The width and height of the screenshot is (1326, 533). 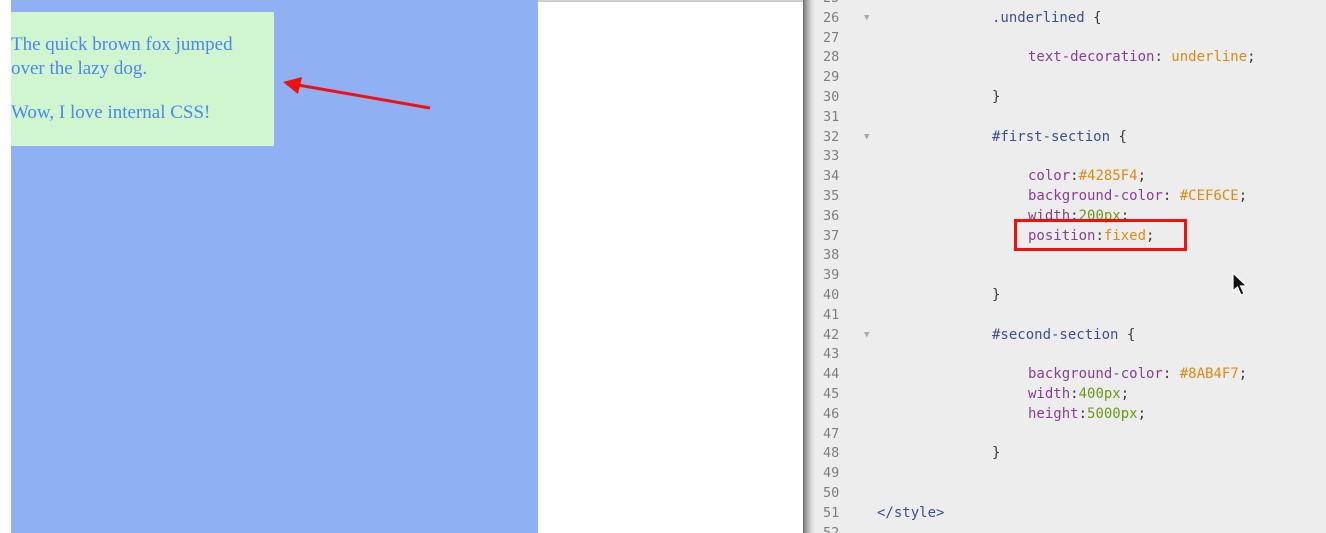 What do you see at coordinates (1070, 77) in the screenshot?
I see `code-line-29: 29` at bounding box center [1070, 77].